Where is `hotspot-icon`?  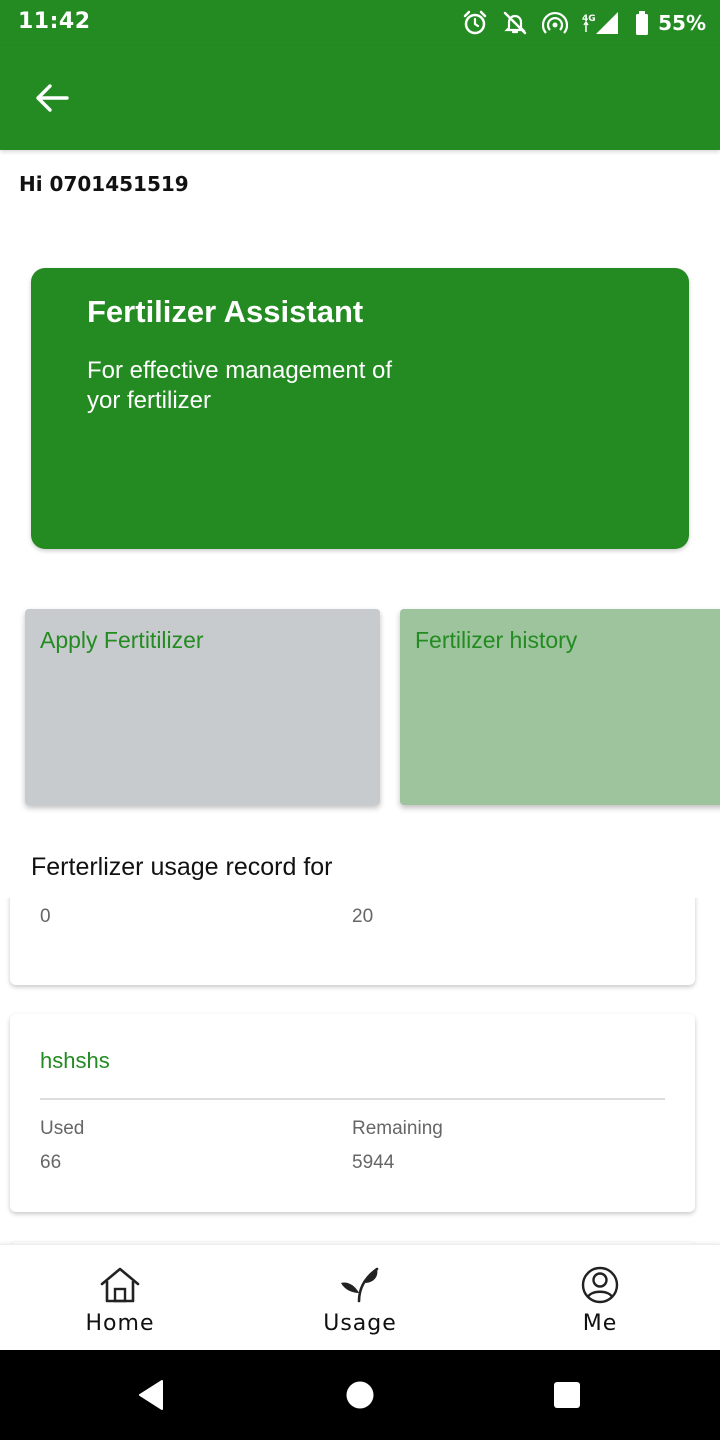
hotspot-icon is located at coordinates (555, 23).